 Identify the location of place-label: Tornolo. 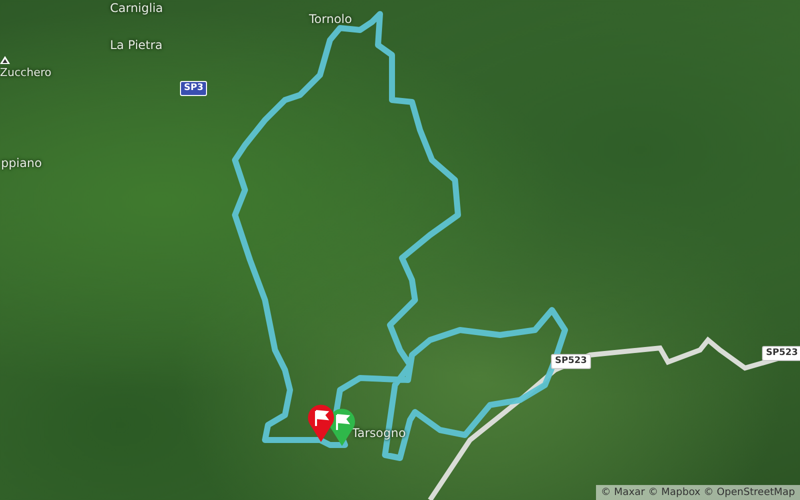
(330, 19).